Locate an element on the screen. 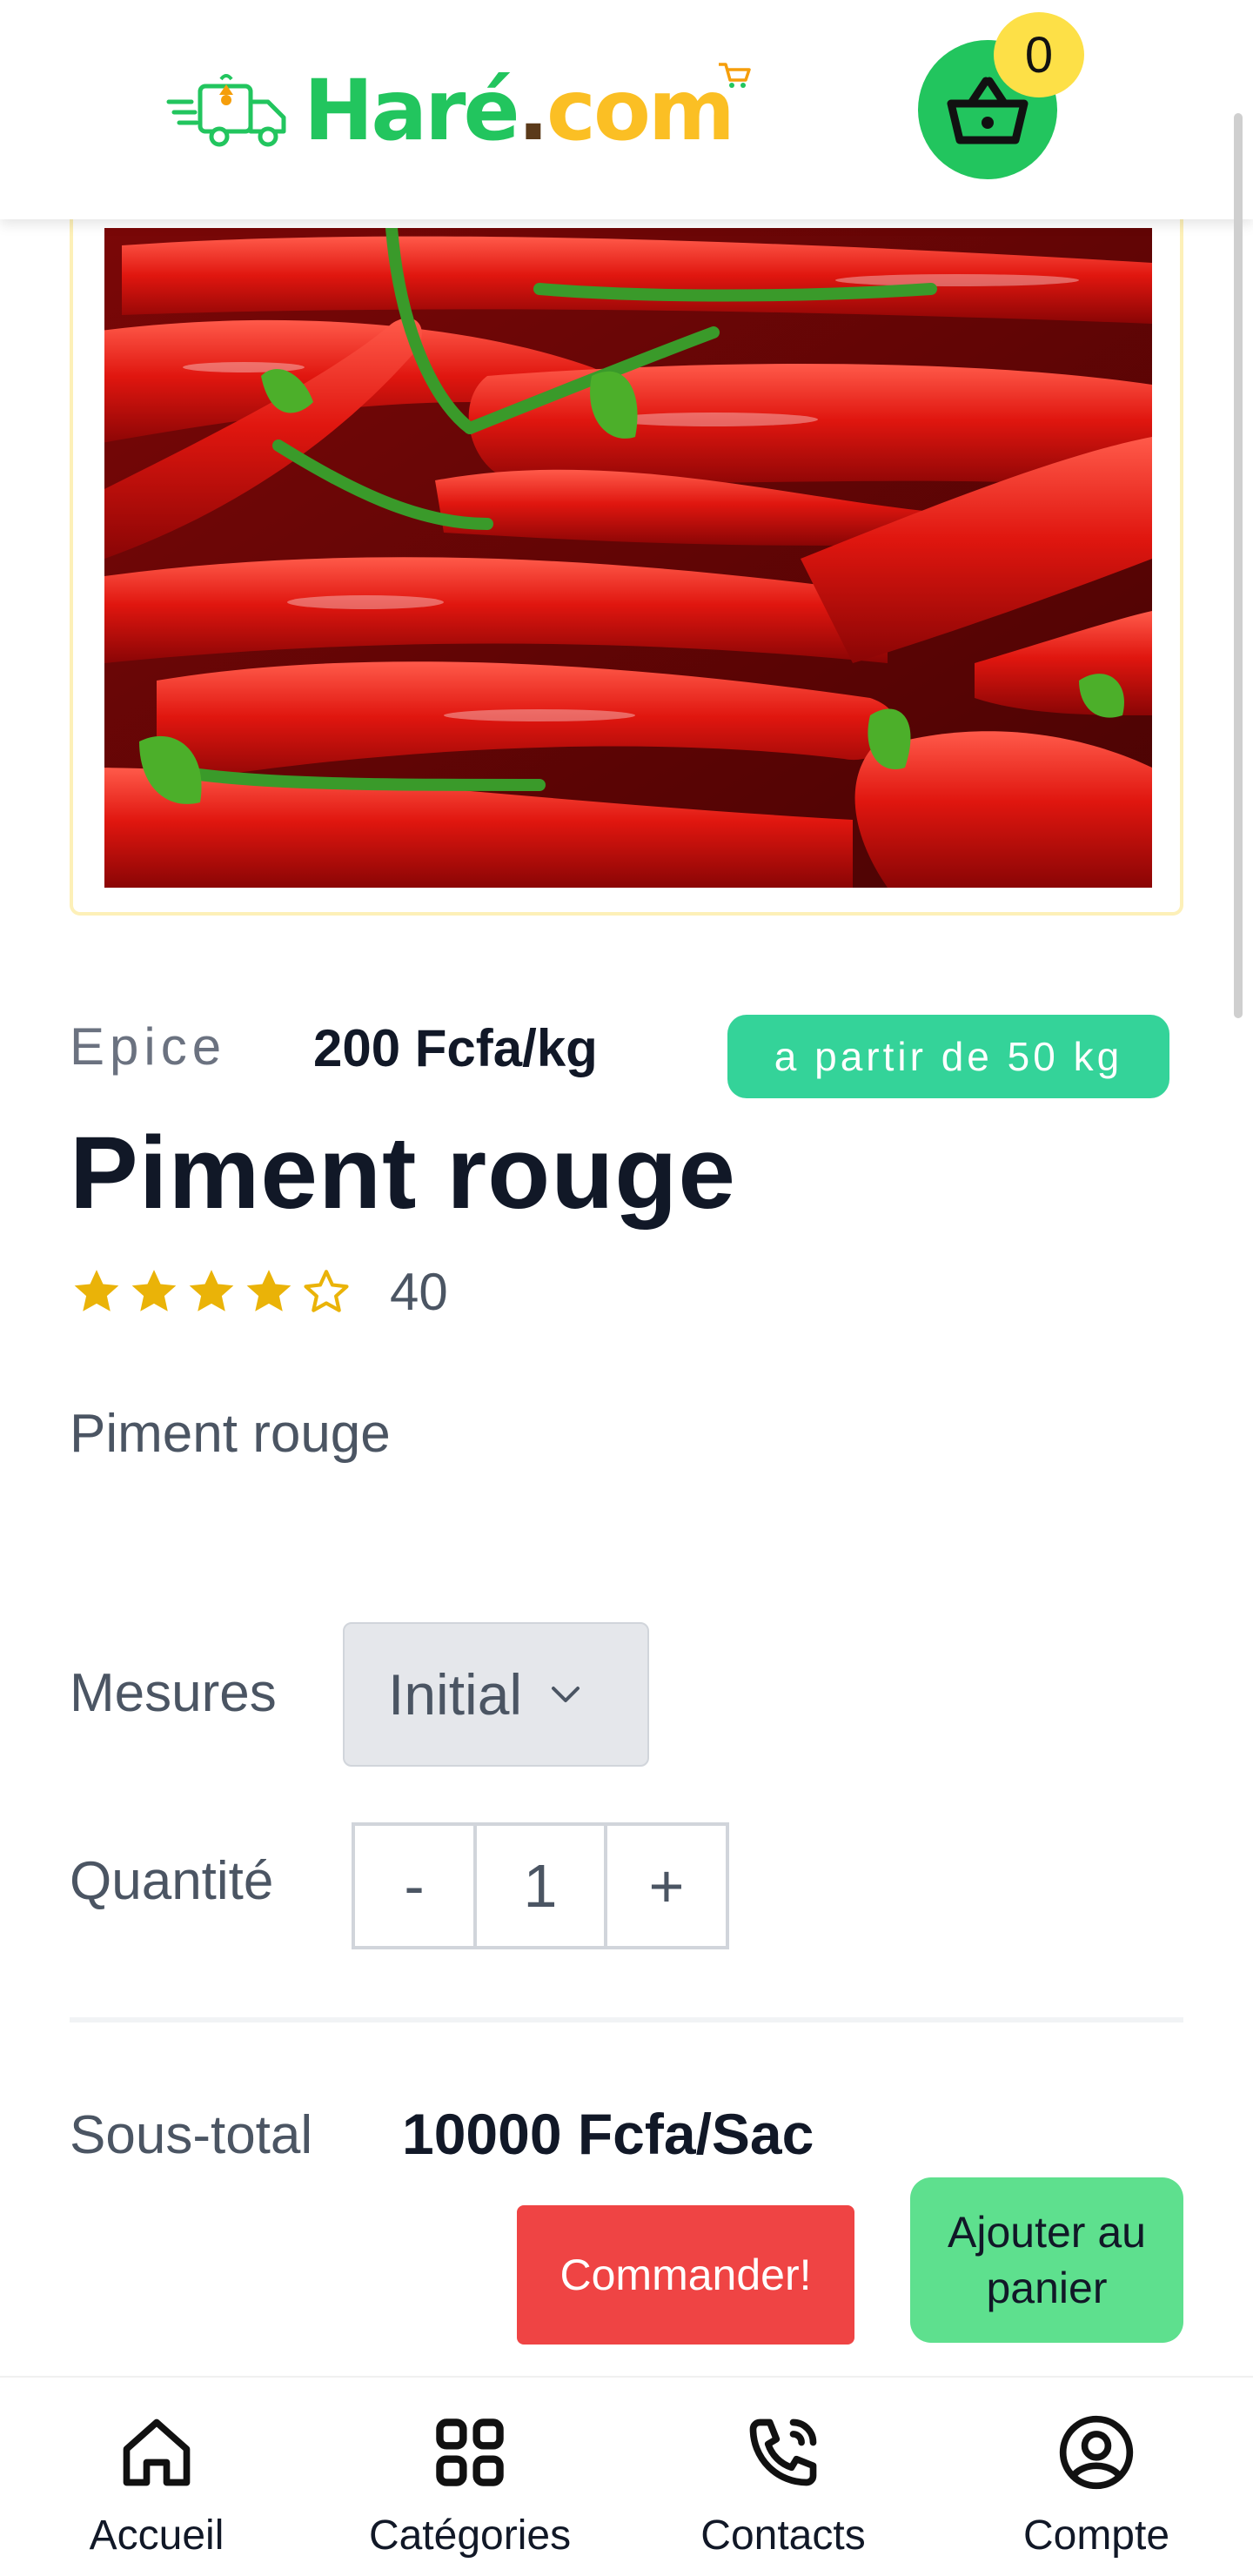 The image size is (1253, 2576). product-description: Piment rouge is located at coordinates (230, 1434).